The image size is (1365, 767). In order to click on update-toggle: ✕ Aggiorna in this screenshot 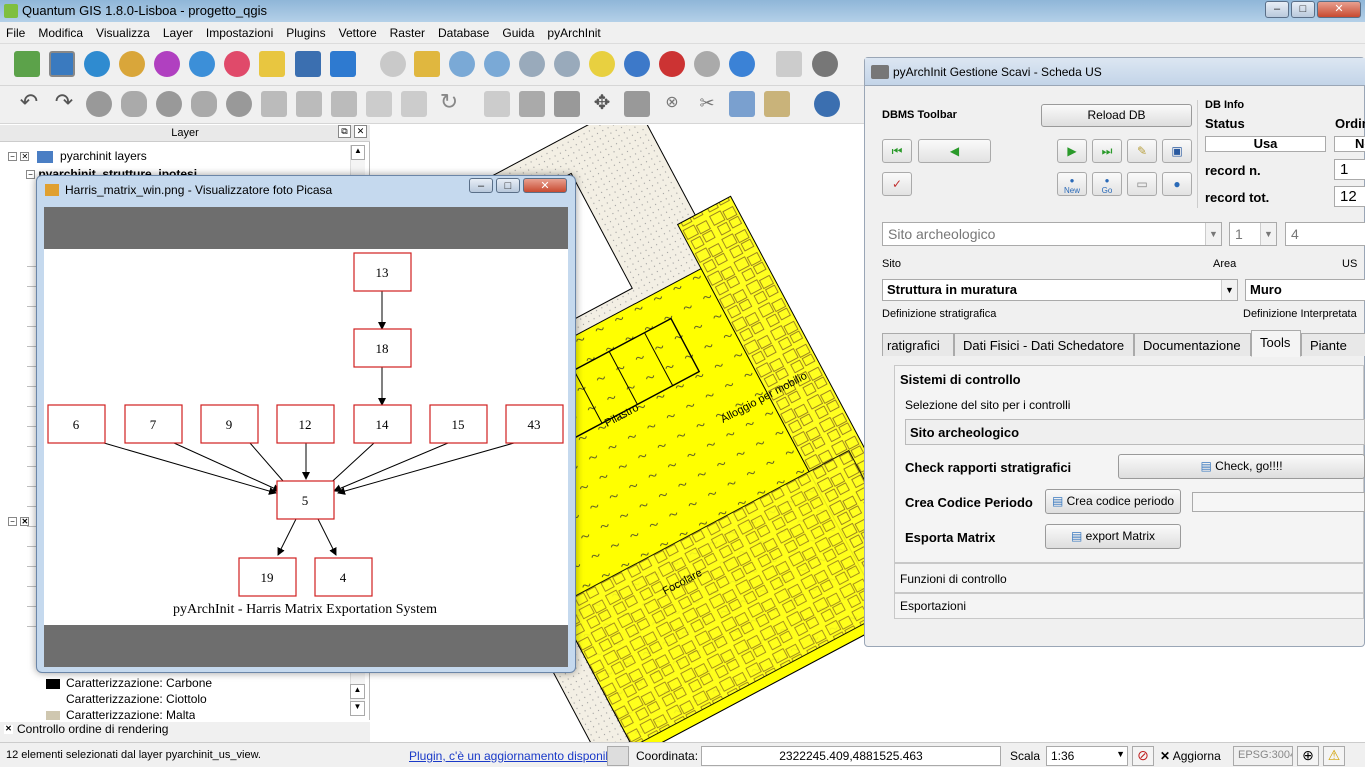, I will do `click(1190, 756)`.